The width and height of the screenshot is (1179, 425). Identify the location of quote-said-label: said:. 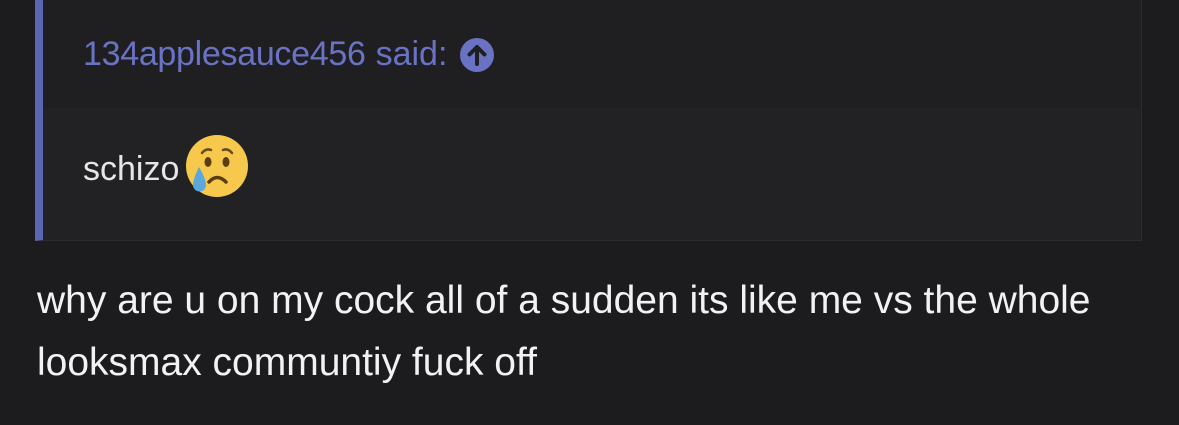
(411, 53).